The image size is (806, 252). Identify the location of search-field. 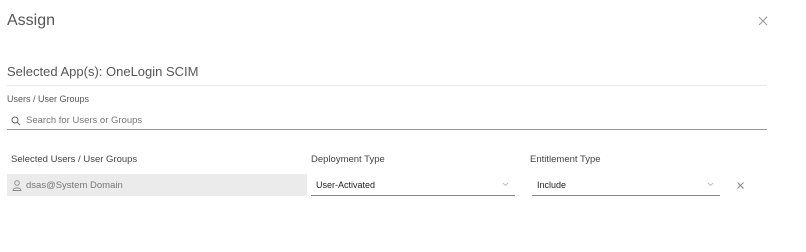
(387, 121).